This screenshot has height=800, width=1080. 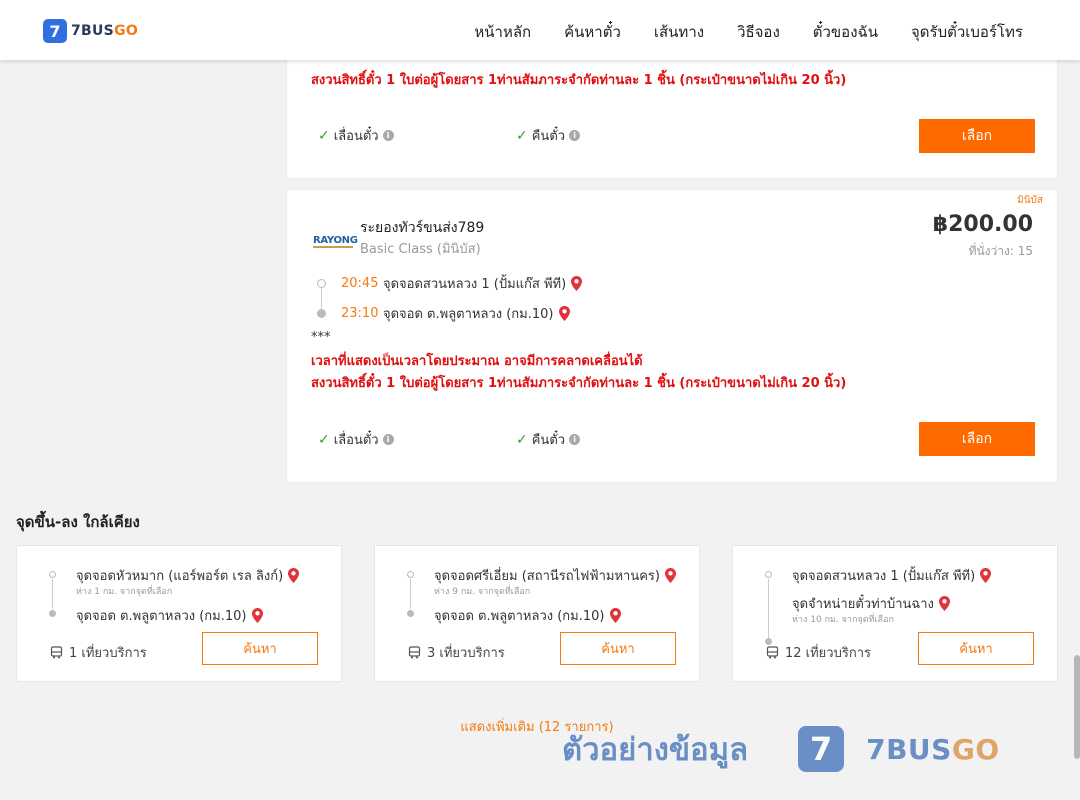 I want to click on trip-note-stars: ***, so click(x=321, y=337).